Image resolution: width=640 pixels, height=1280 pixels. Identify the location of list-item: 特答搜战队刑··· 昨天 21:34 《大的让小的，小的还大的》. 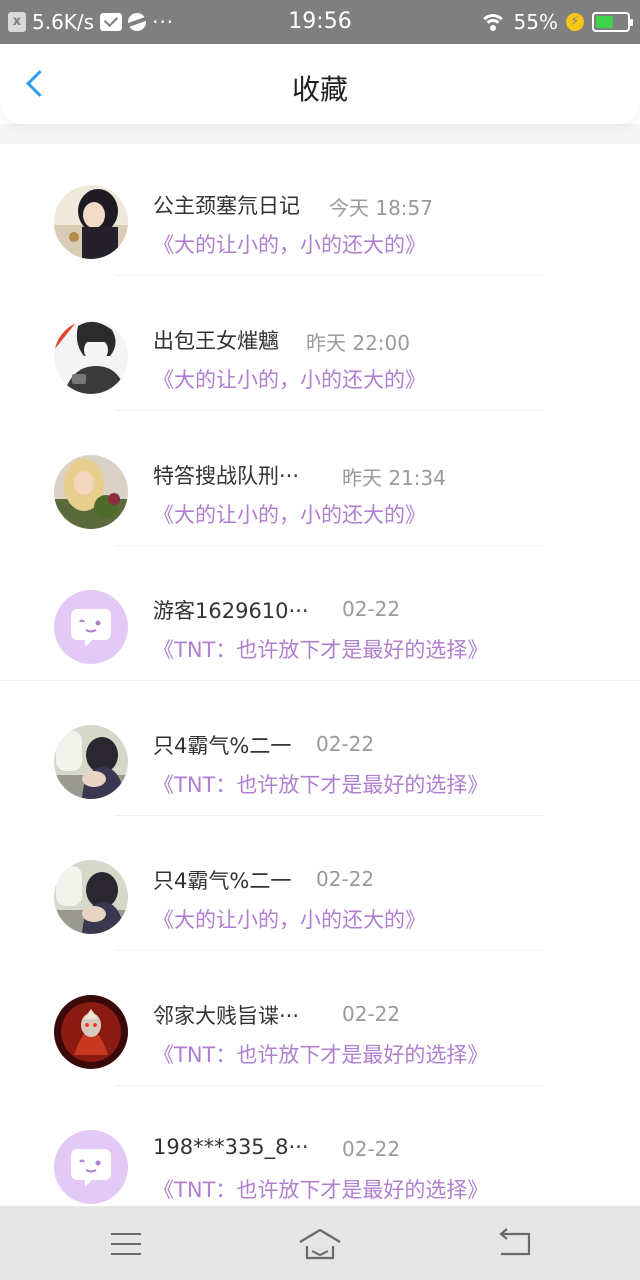
(320, 478).